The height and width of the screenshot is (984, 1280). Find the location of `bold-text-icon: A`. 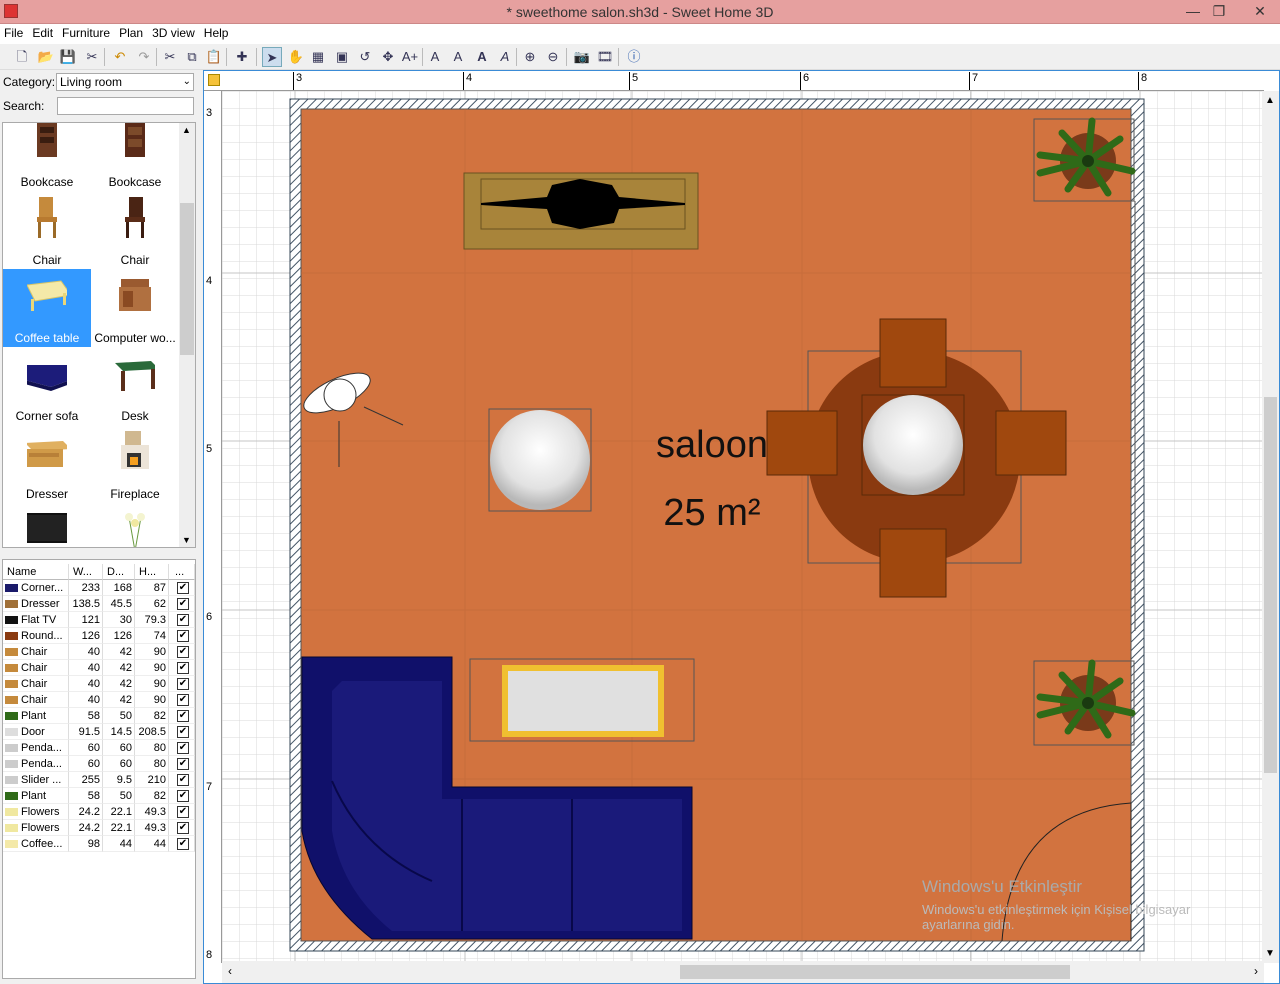

bold-text-icon: A is located at coordinates (482, 57).